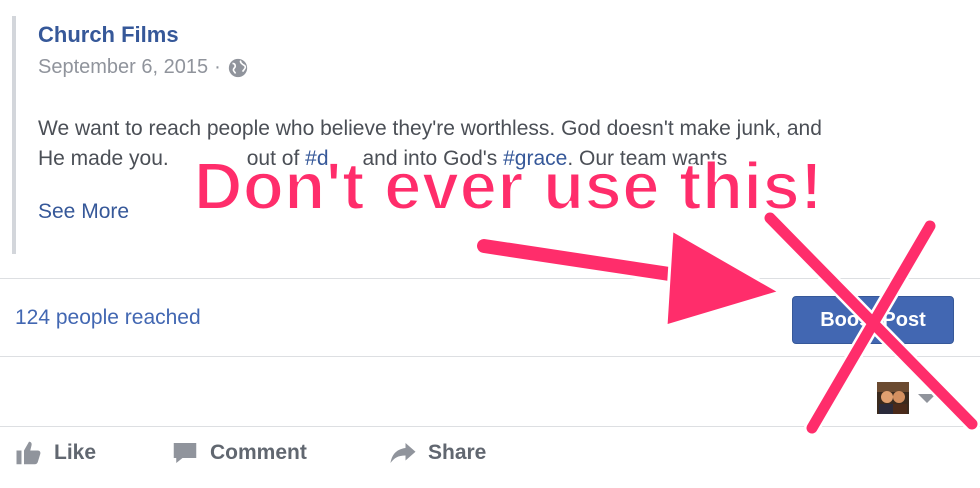 Image resolution: width=980 pixels, height=488 pixels. Describe the element at coordinates (873, 320) in the screenshot. I see `boost-post-button: Boost Post` at that location.